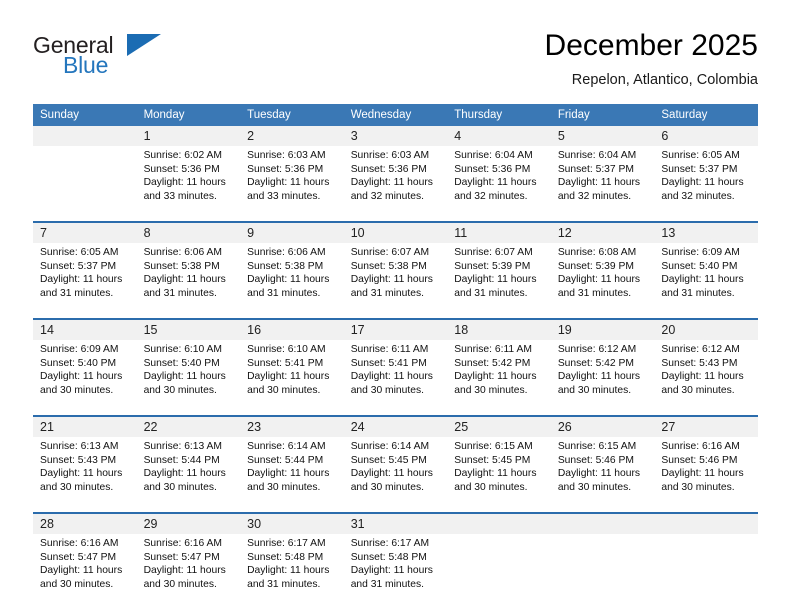 The width and height of the screenshot is (792, 612). I want to click on sunset-text: Sunset: 5:41 PM, so click(388, 363).